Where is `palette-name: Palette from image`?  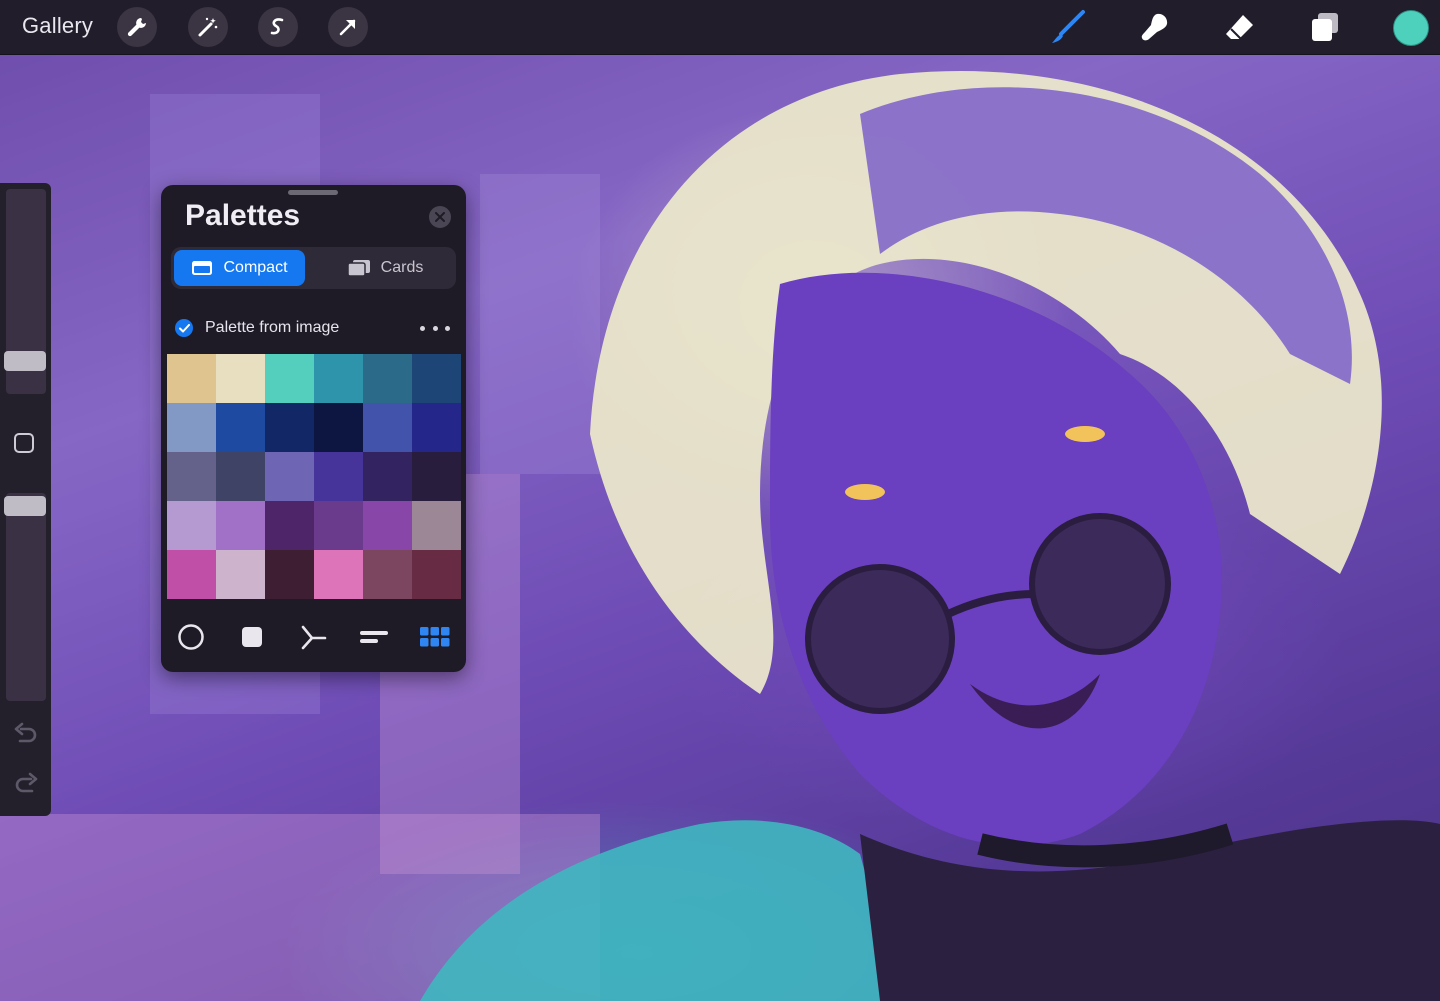
palette-name: Palette from image is located at coordinates (272, 328).